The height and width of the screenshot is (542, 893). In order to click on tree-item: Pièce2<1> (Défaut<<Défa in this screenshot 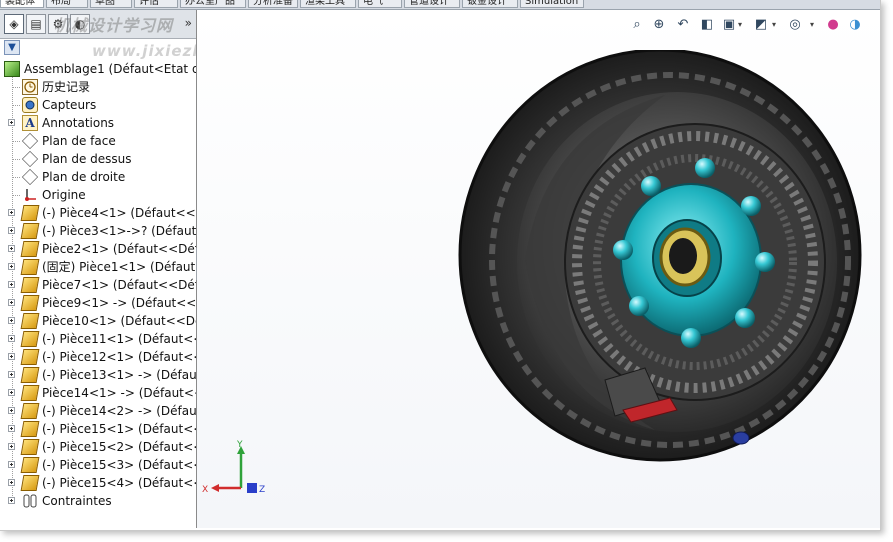, I will do `click(98, 249)`.